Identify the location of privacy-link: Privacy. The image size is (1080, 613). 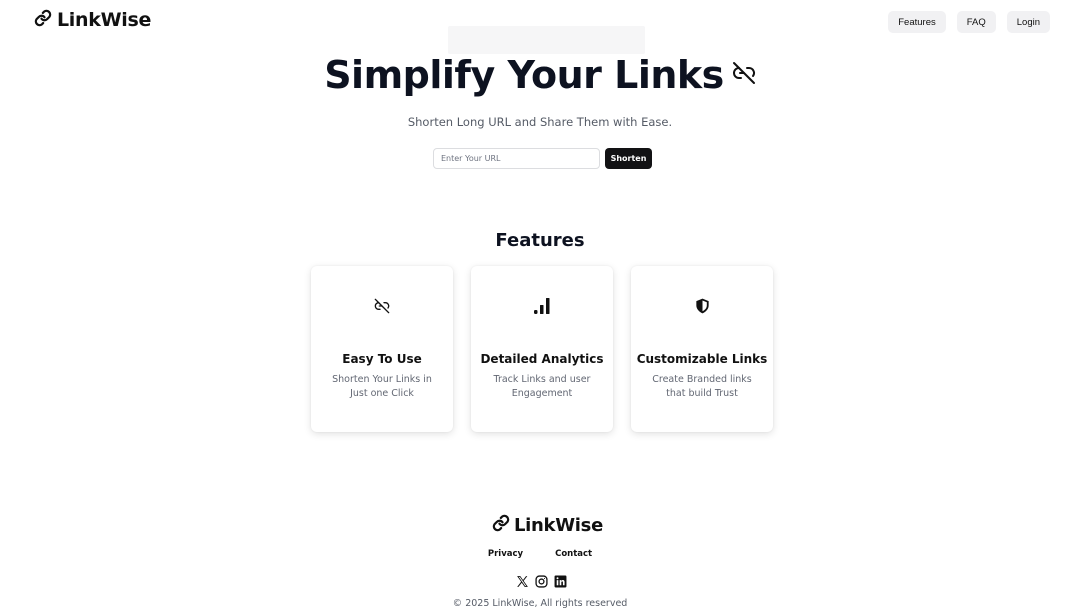
(505, 554).